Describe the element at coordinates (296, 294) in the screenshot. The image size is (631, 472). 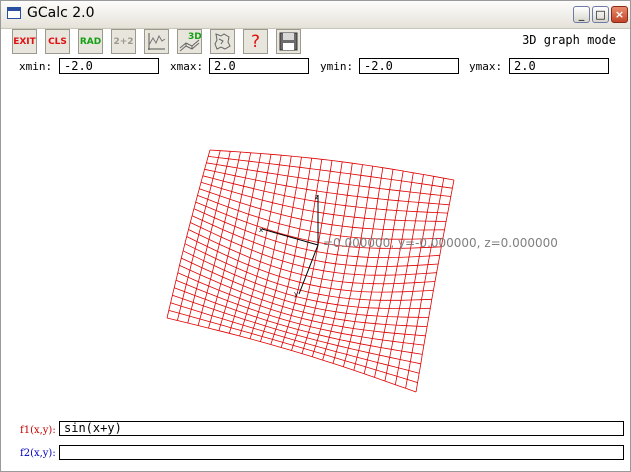
I see `y-axis-label: y` at that location.